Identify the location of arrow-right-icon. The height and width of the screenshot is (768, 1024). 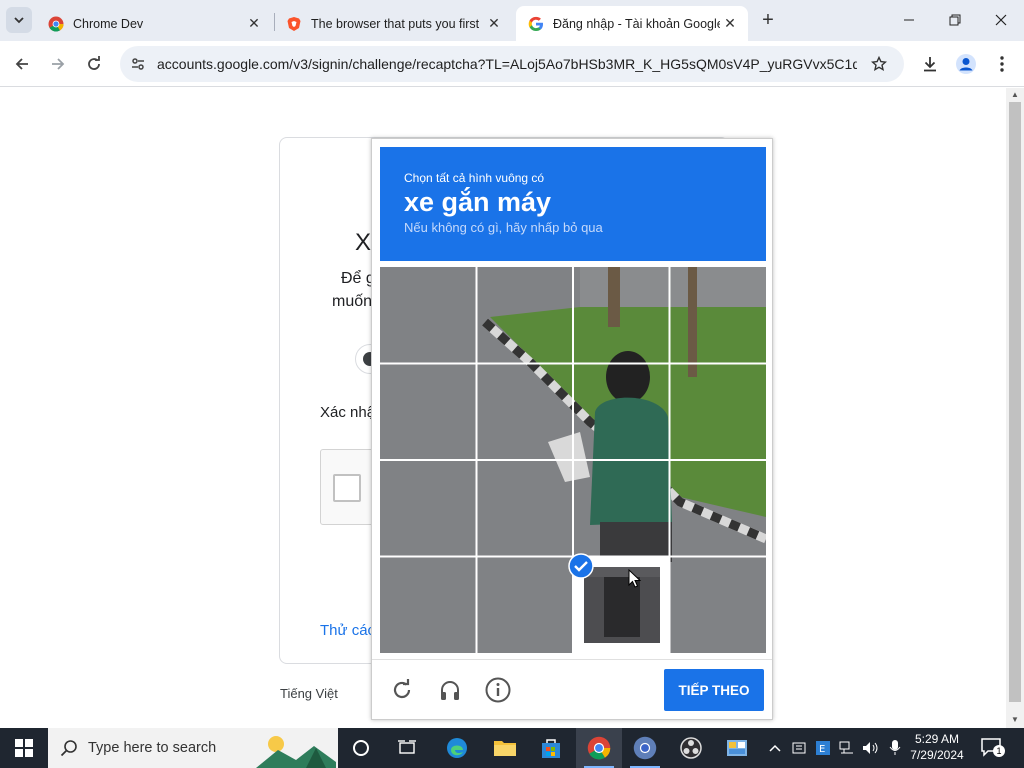
(58, 64).